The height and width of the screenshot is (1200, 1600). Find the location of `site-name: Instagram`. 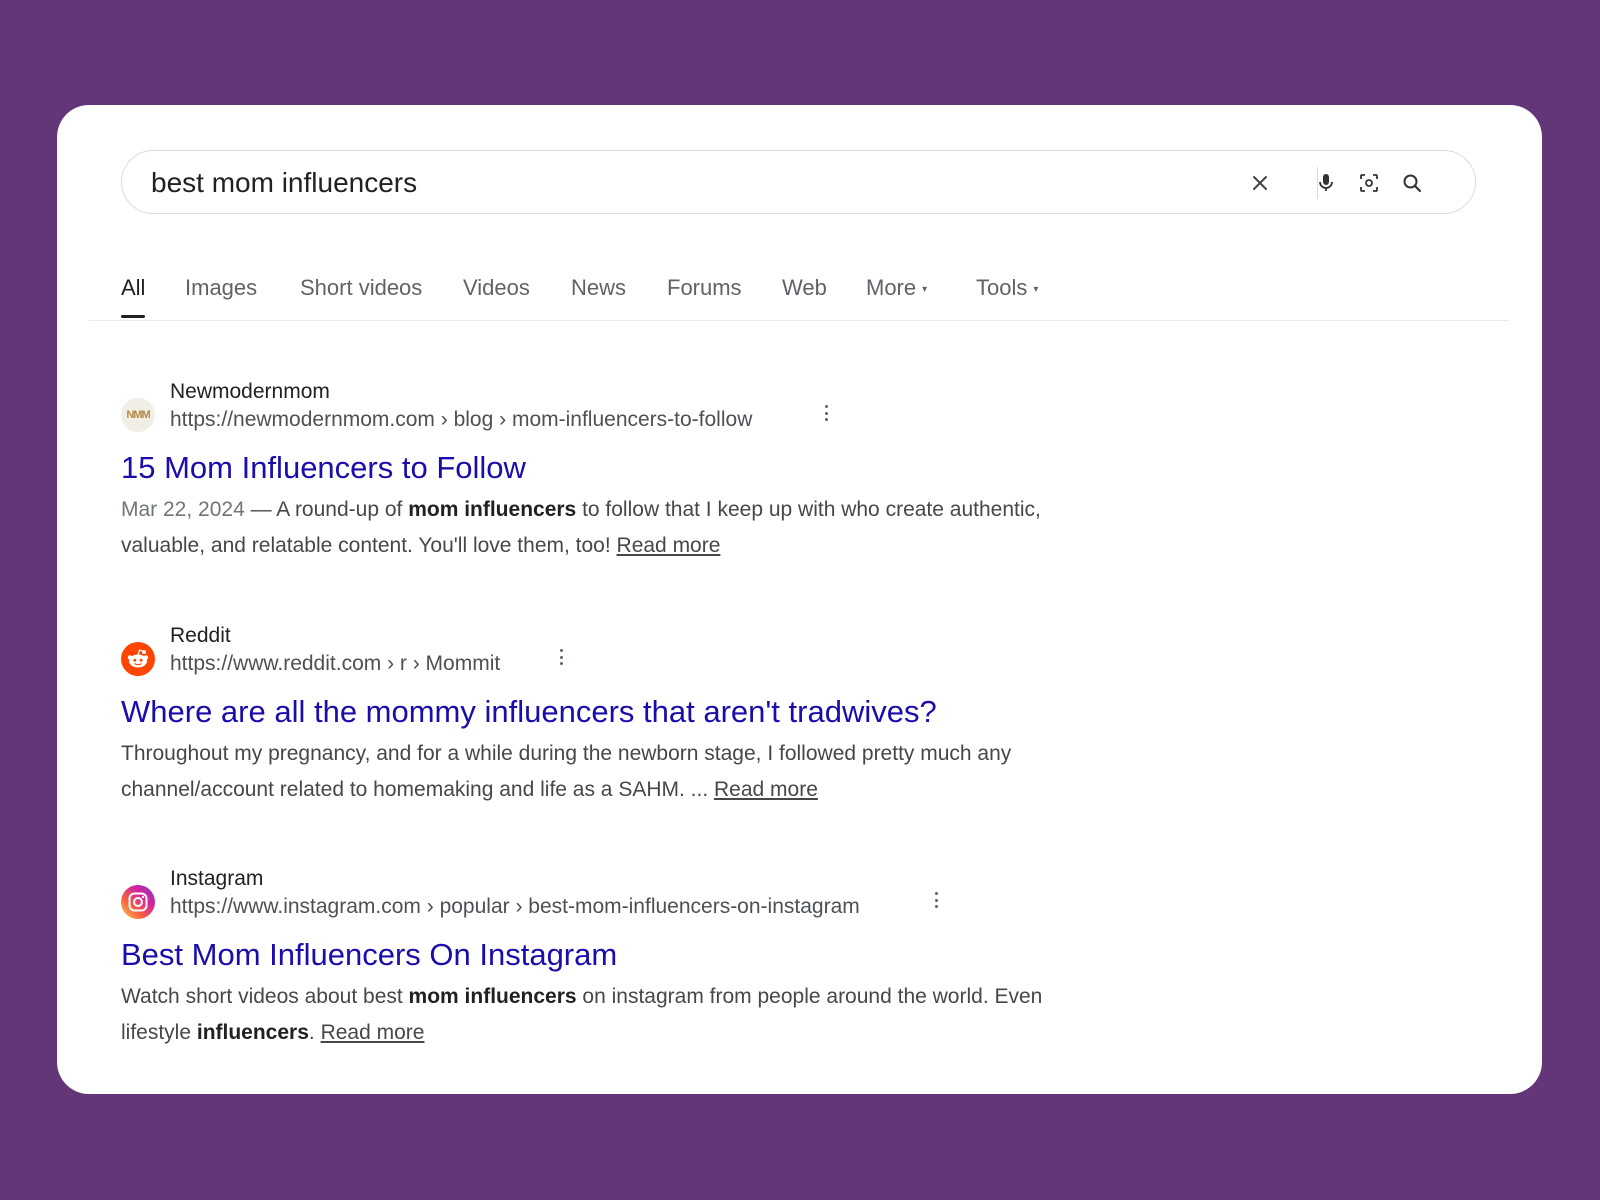

site-name: Instagram is located at coordinates (216, 879).